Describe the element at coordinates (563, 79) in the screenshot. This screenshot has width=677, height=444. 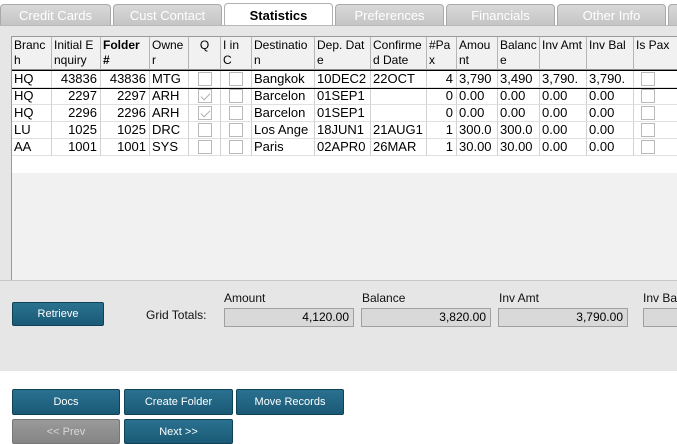
I see `cell-inv-amt: 3,790.` at that location.